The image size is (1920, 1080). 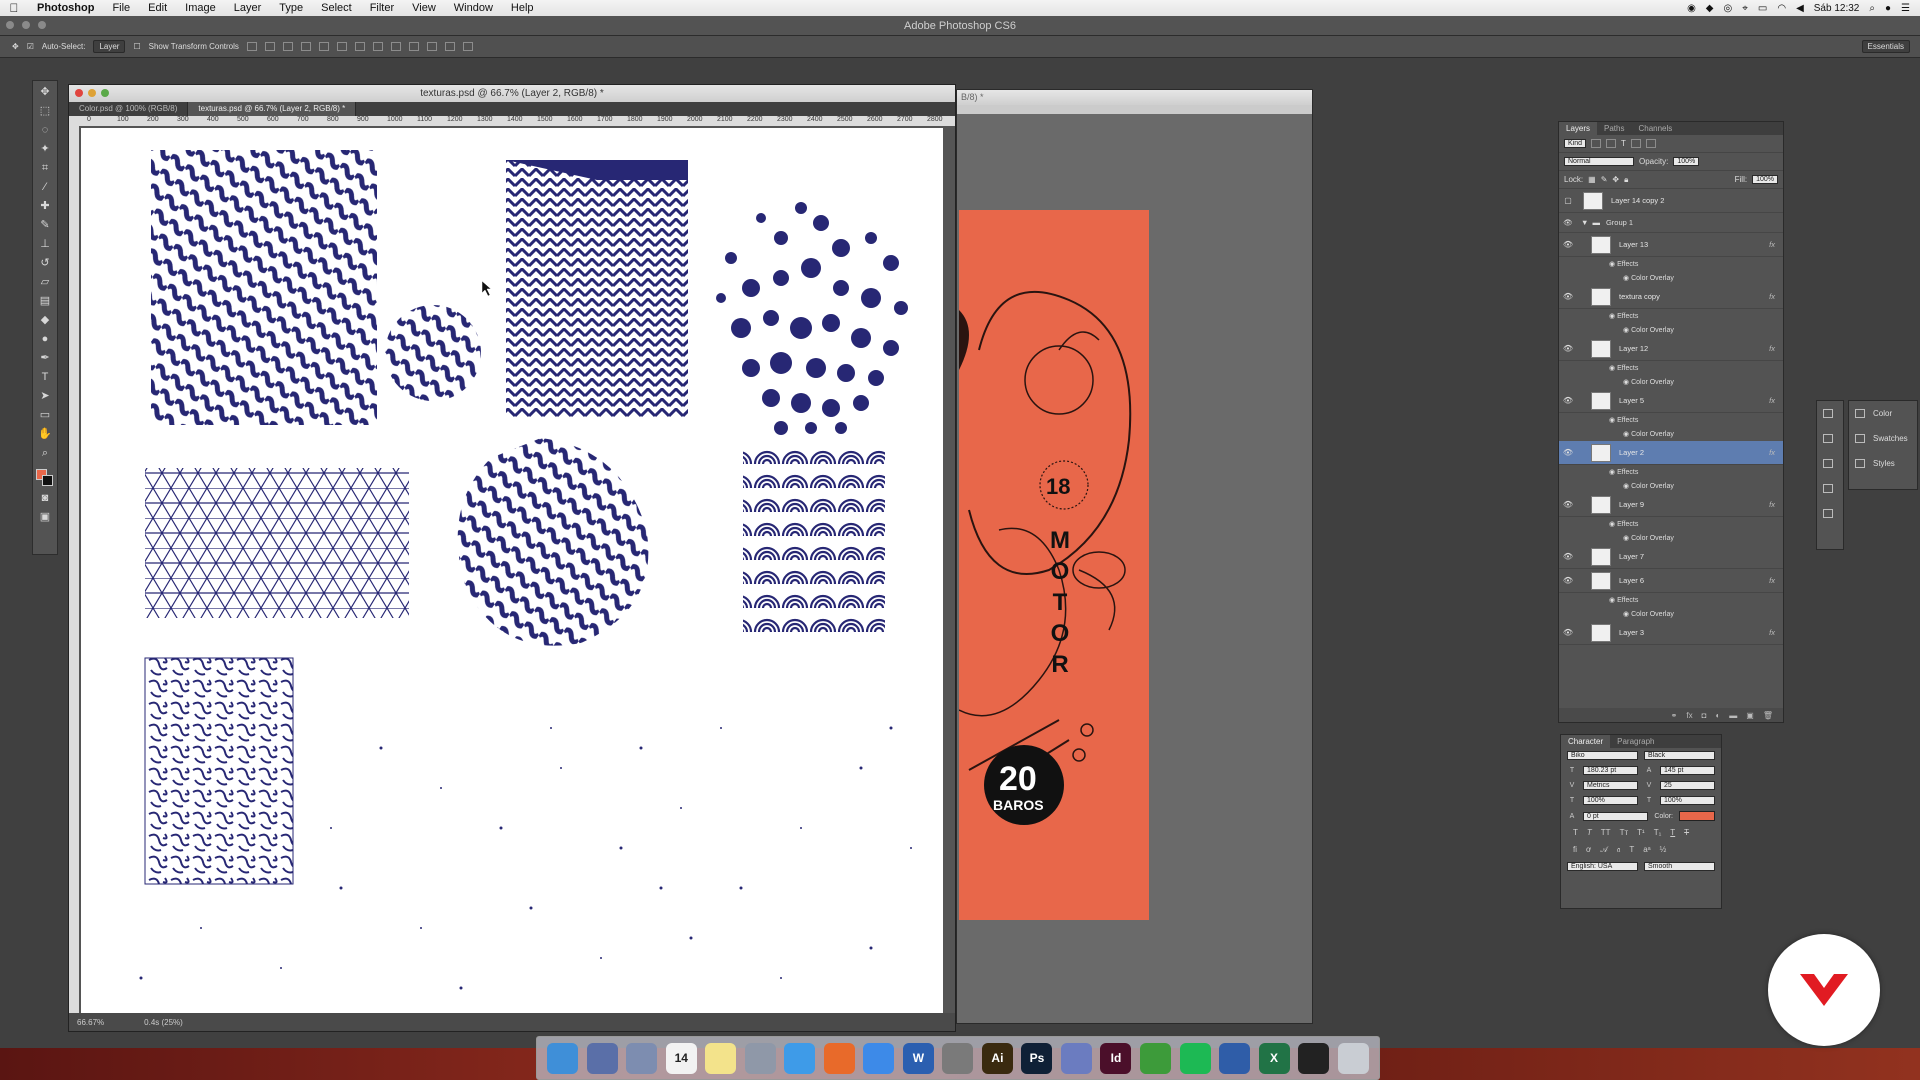 What do you see at coordinates (1589, 832) in the screenshot?
I see `faux-italic-icon: T` at bounding box center [1589, 832].